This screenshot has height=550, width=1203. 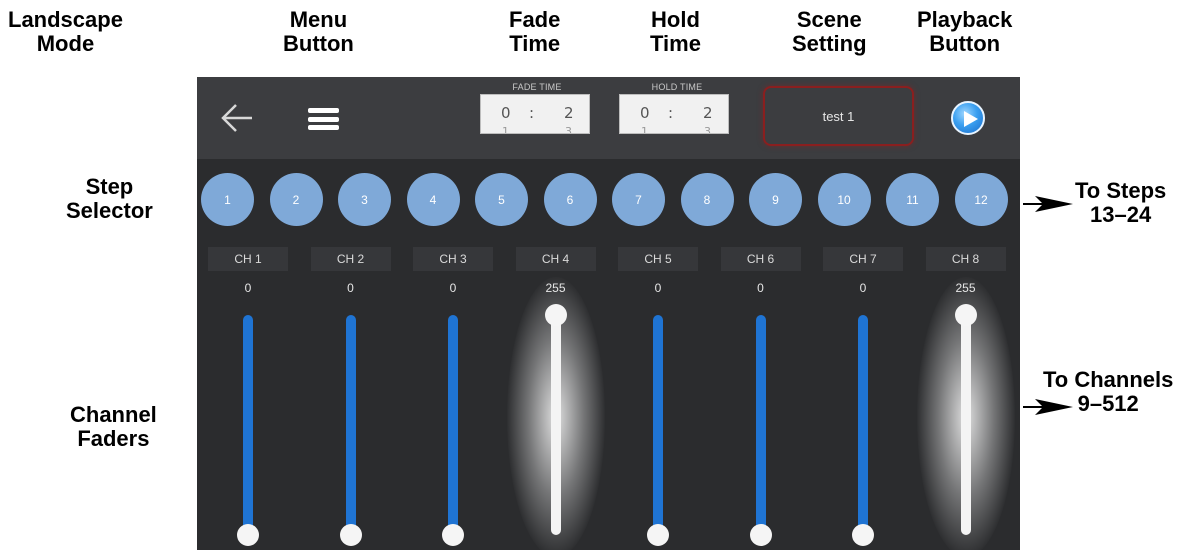 I want to click on fade-time-label: FADE TIME, so click(x=537, y=87).